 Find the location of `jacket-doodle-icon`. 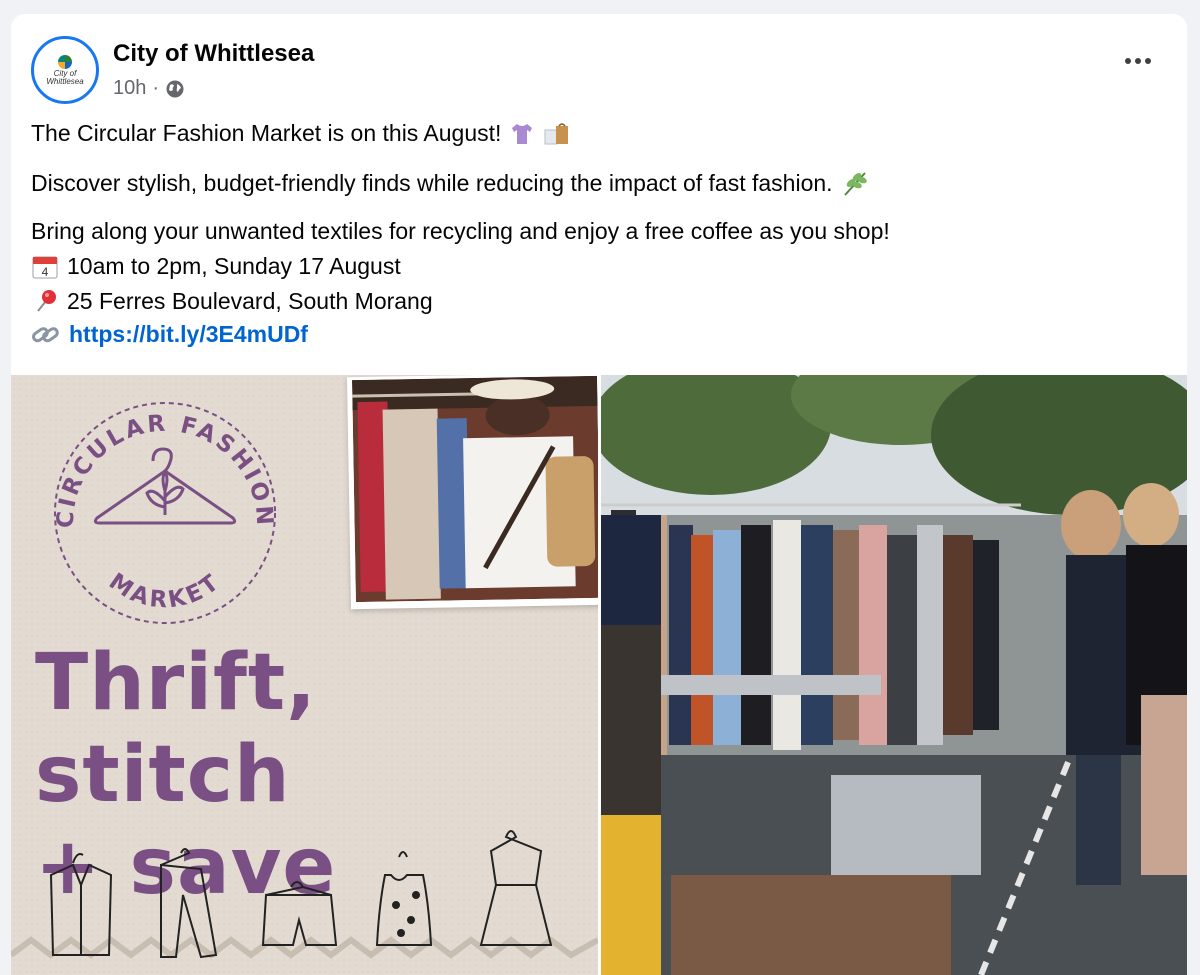

jacket-doodle-icon is located at coordinates (81, 904).